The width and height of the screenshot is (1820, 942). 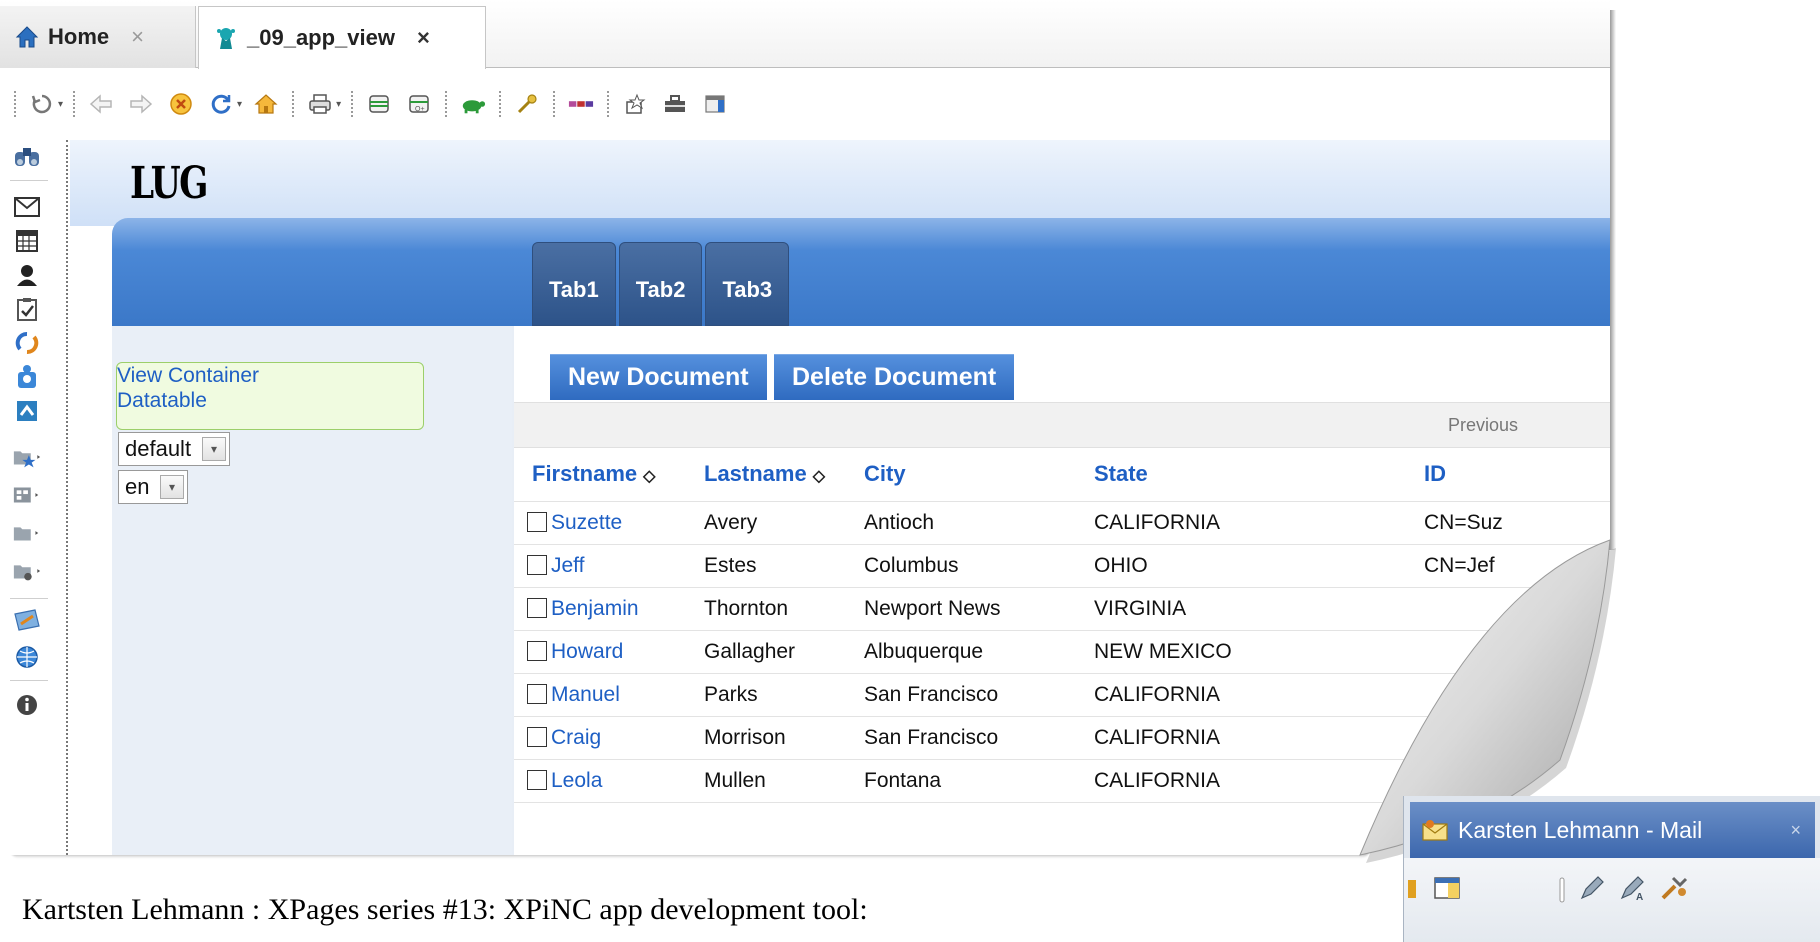 I want to click on cell-lastname: Gallagher, so click(x=784, y=652).